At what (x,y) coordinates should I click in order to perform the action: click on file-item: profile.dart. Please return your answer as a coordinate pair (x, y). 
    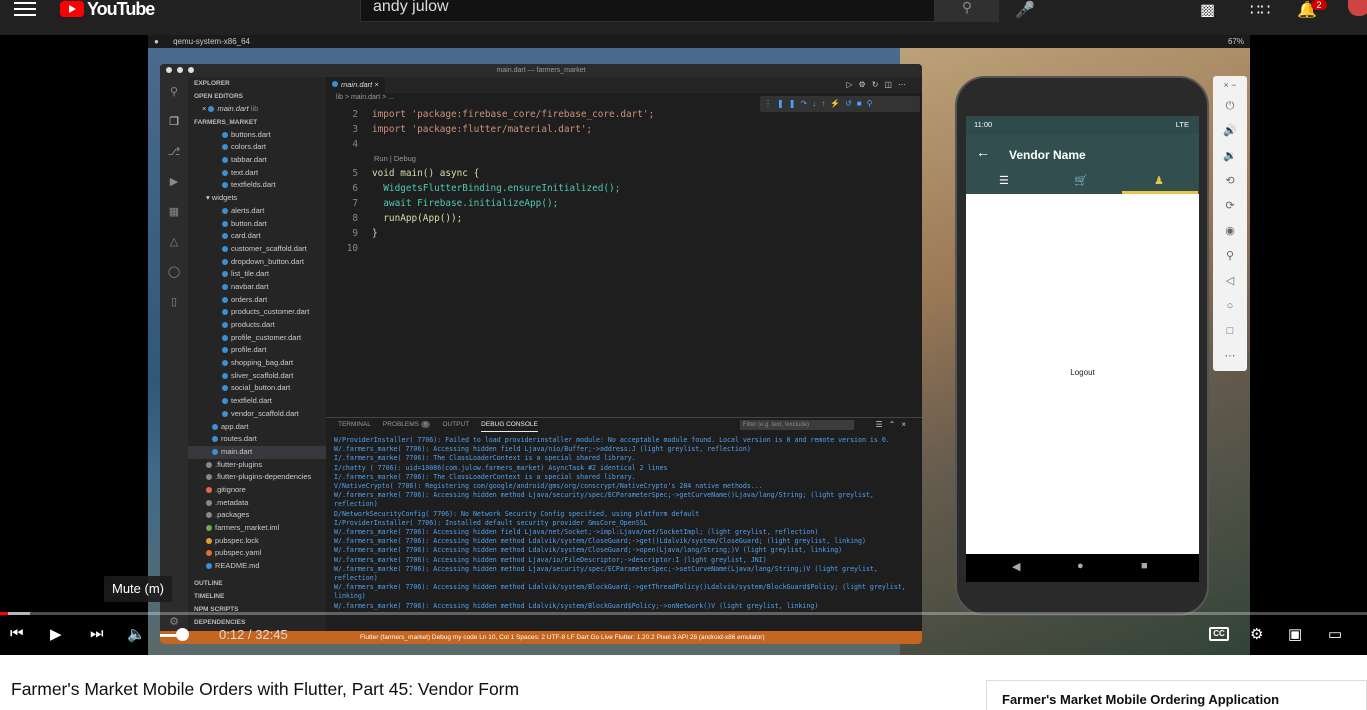
    Looking at the image, I should click on (257, 350).